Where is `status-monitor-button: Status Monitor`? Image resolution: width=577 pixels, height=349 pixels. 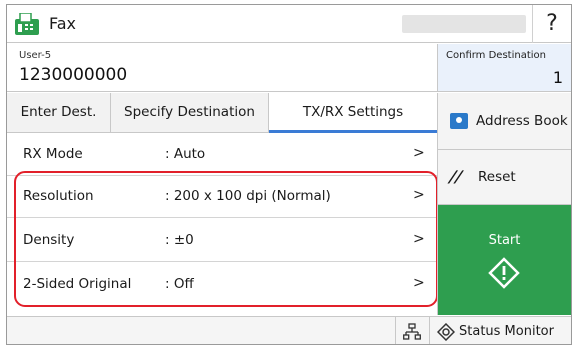
status-monitor-button: Status Monitor is located at coordinates (501, 330).